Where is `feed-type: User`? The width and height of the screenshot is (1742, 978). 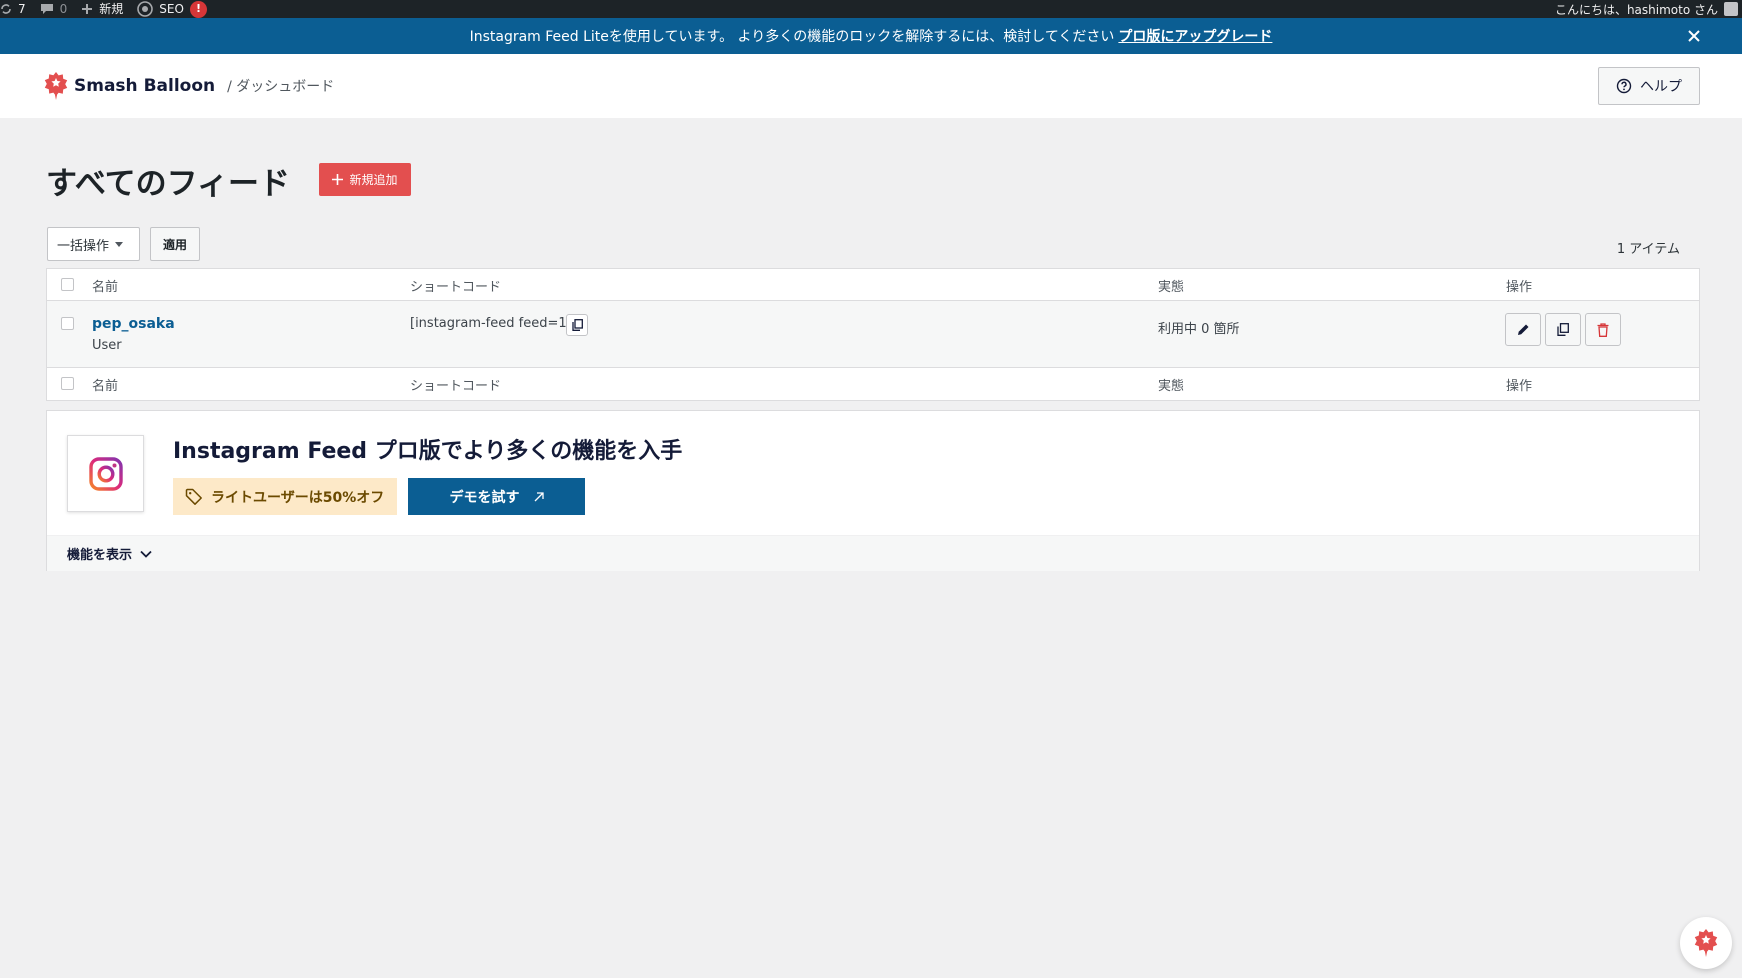
feed-type: User is located at coordinates (107, 345).